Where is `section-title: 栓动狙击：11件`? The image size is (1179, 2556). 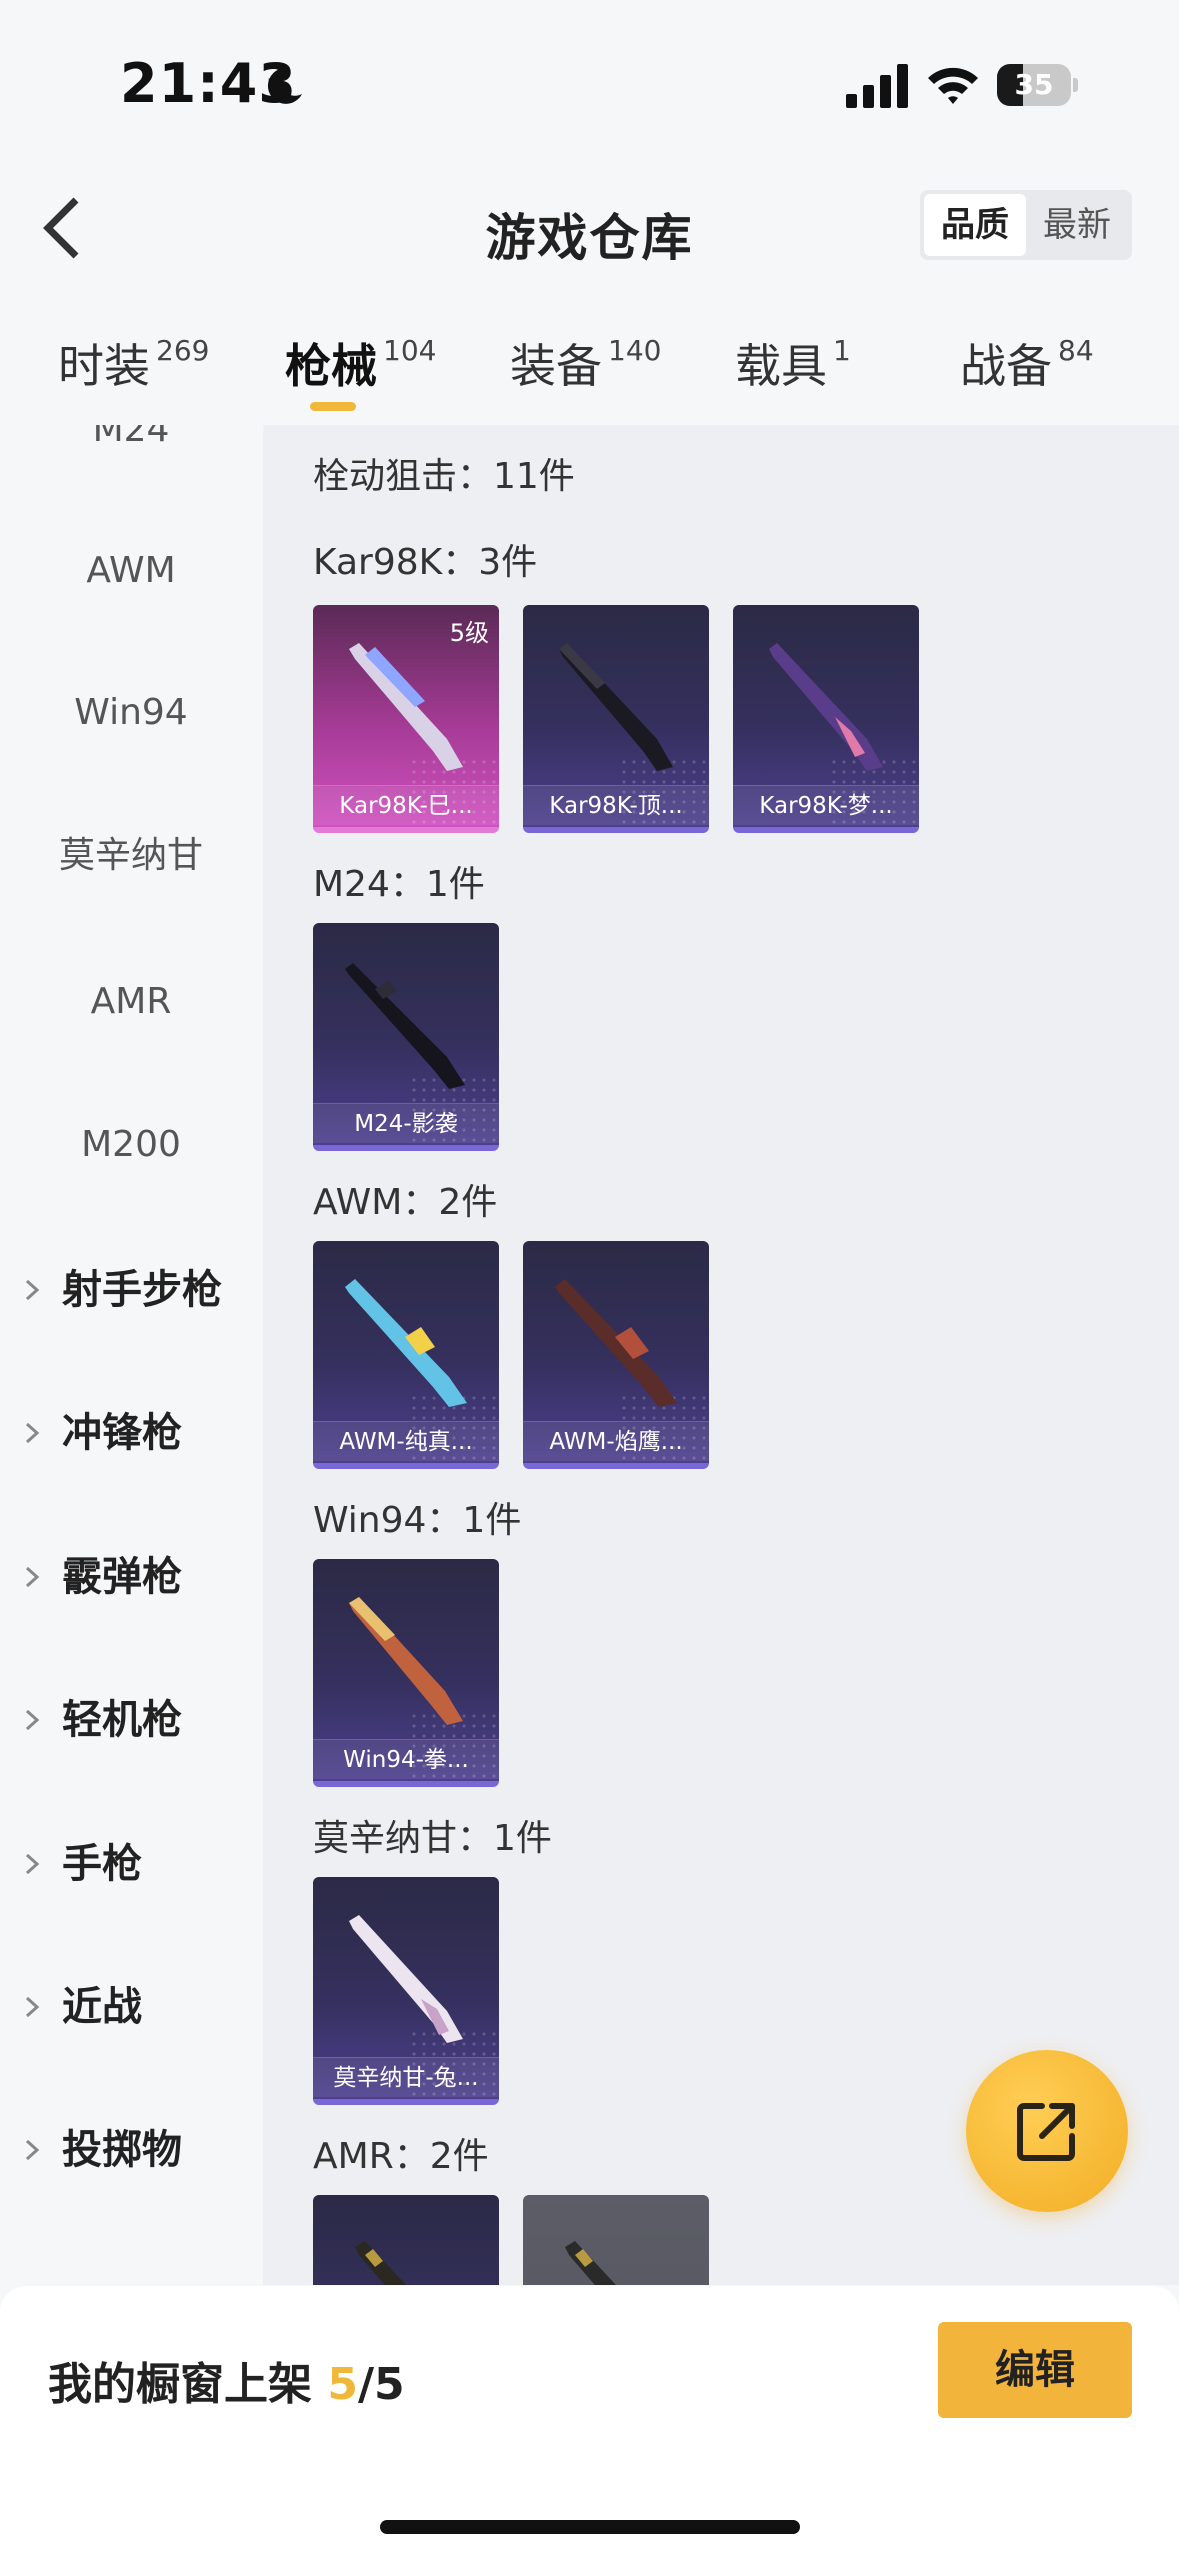
section-title: 栓动狙击：11件 is located at coordinates (444, 476).